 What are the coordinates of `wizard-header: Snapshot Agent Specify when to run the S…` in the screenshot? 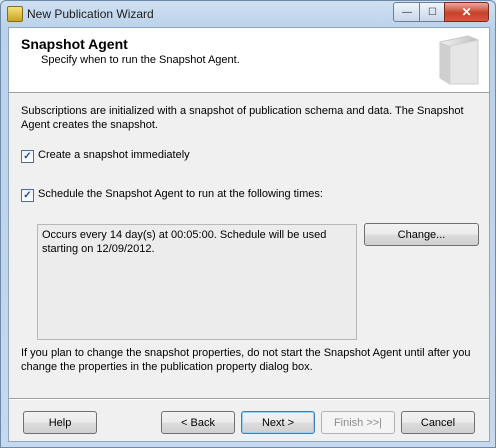 It's located at (249, 60).